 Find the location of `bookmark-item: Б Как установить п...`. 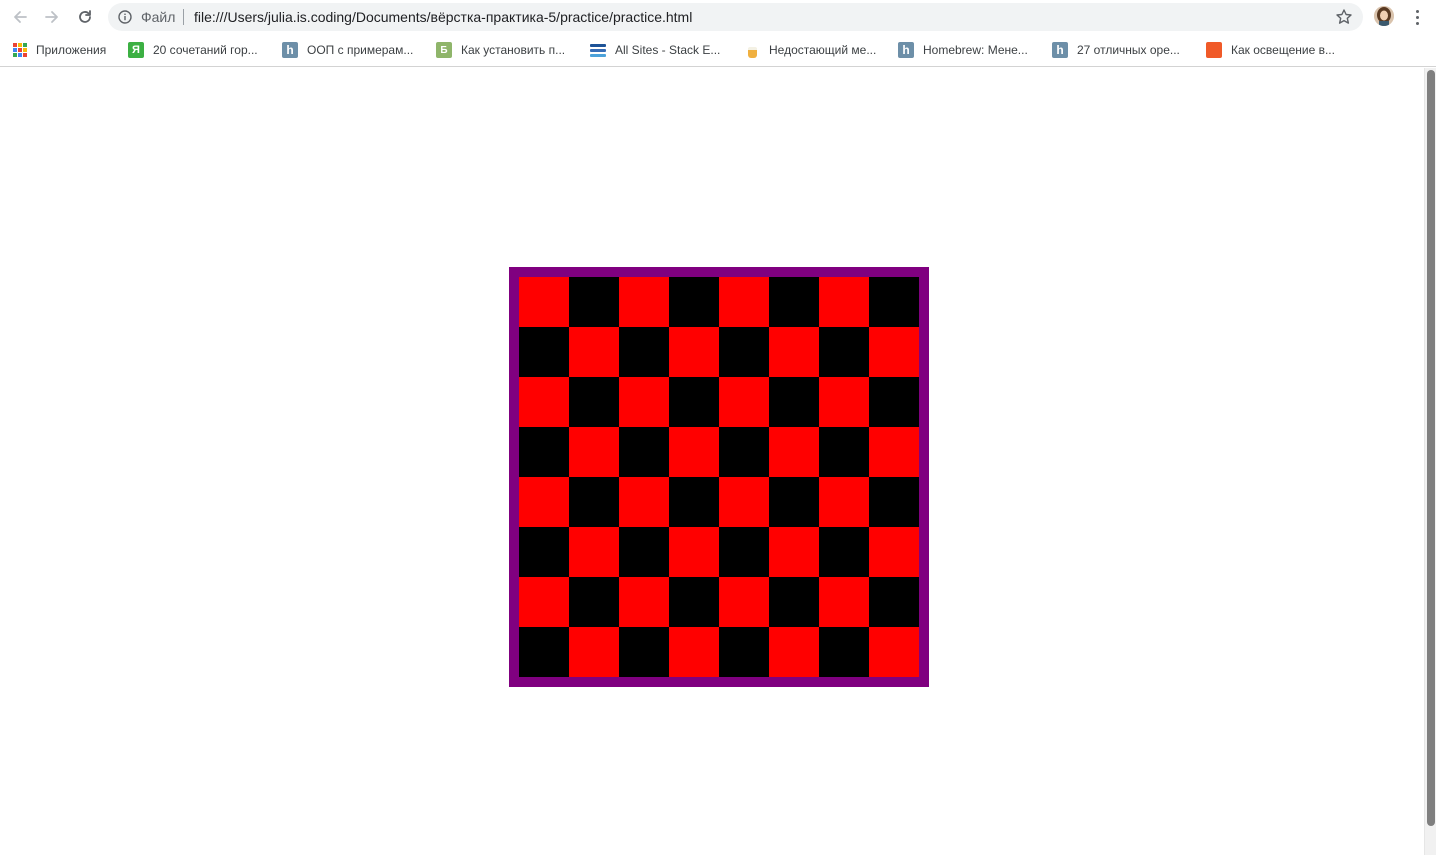

bookmark-item: Б Как установить п... is located at coordinates (500, 50).